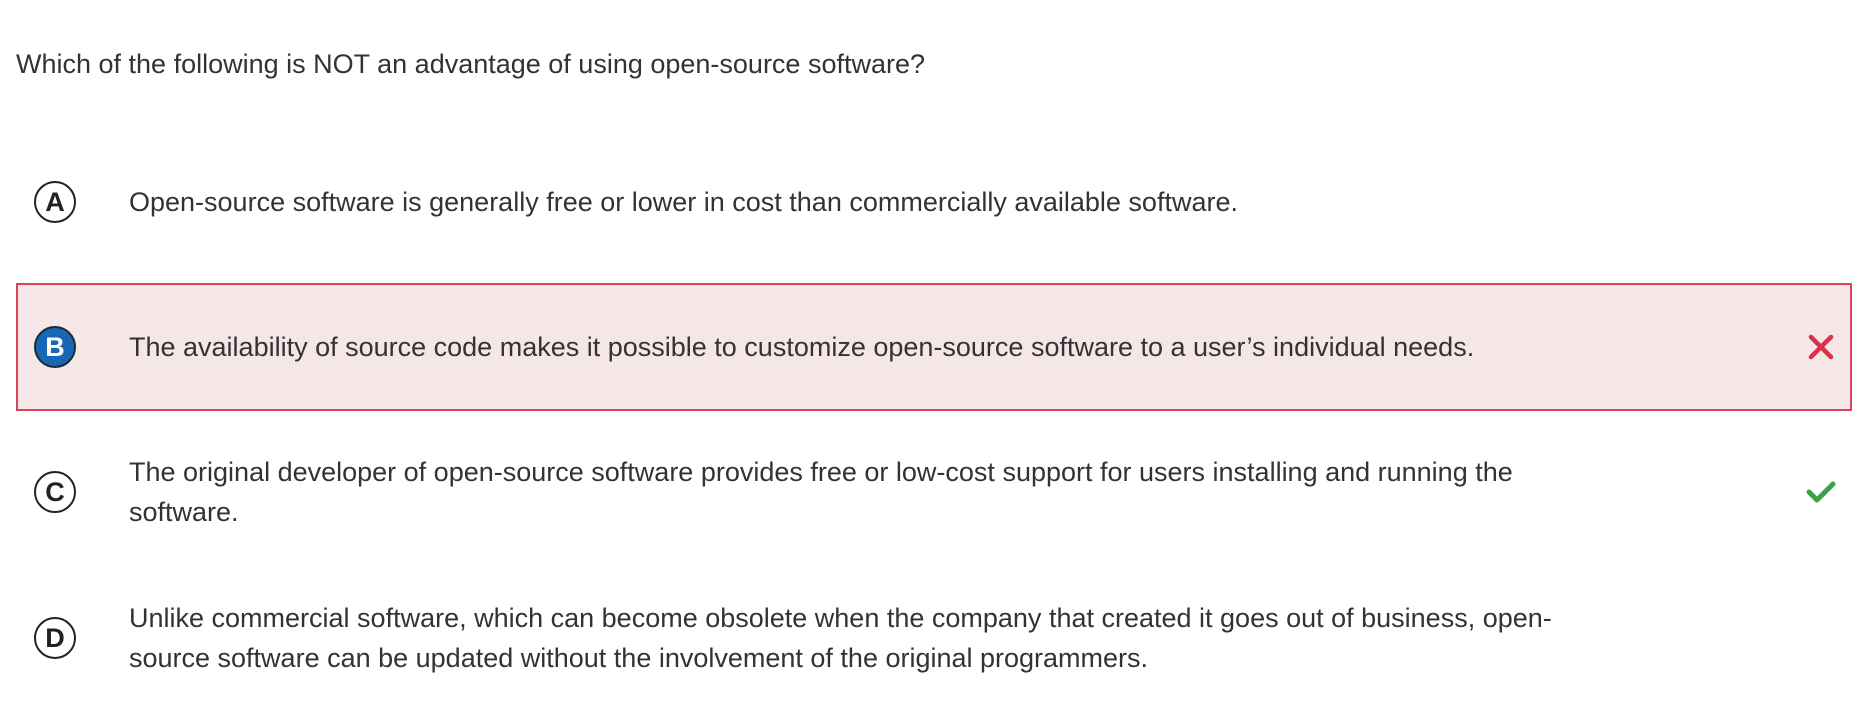  I want to click on choice-letter-b: B, so click(55, 347).